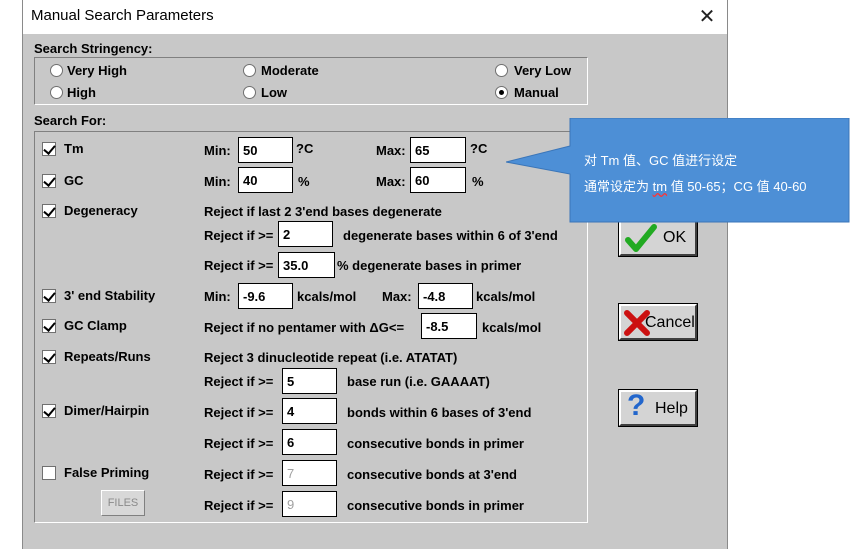 Image resolution: width=865 pixels, height=549 pixels. What do you see at coordinates (74, 148) in the screenshot?
I see `tm-label: Tm` at bounding box center [74, 148].